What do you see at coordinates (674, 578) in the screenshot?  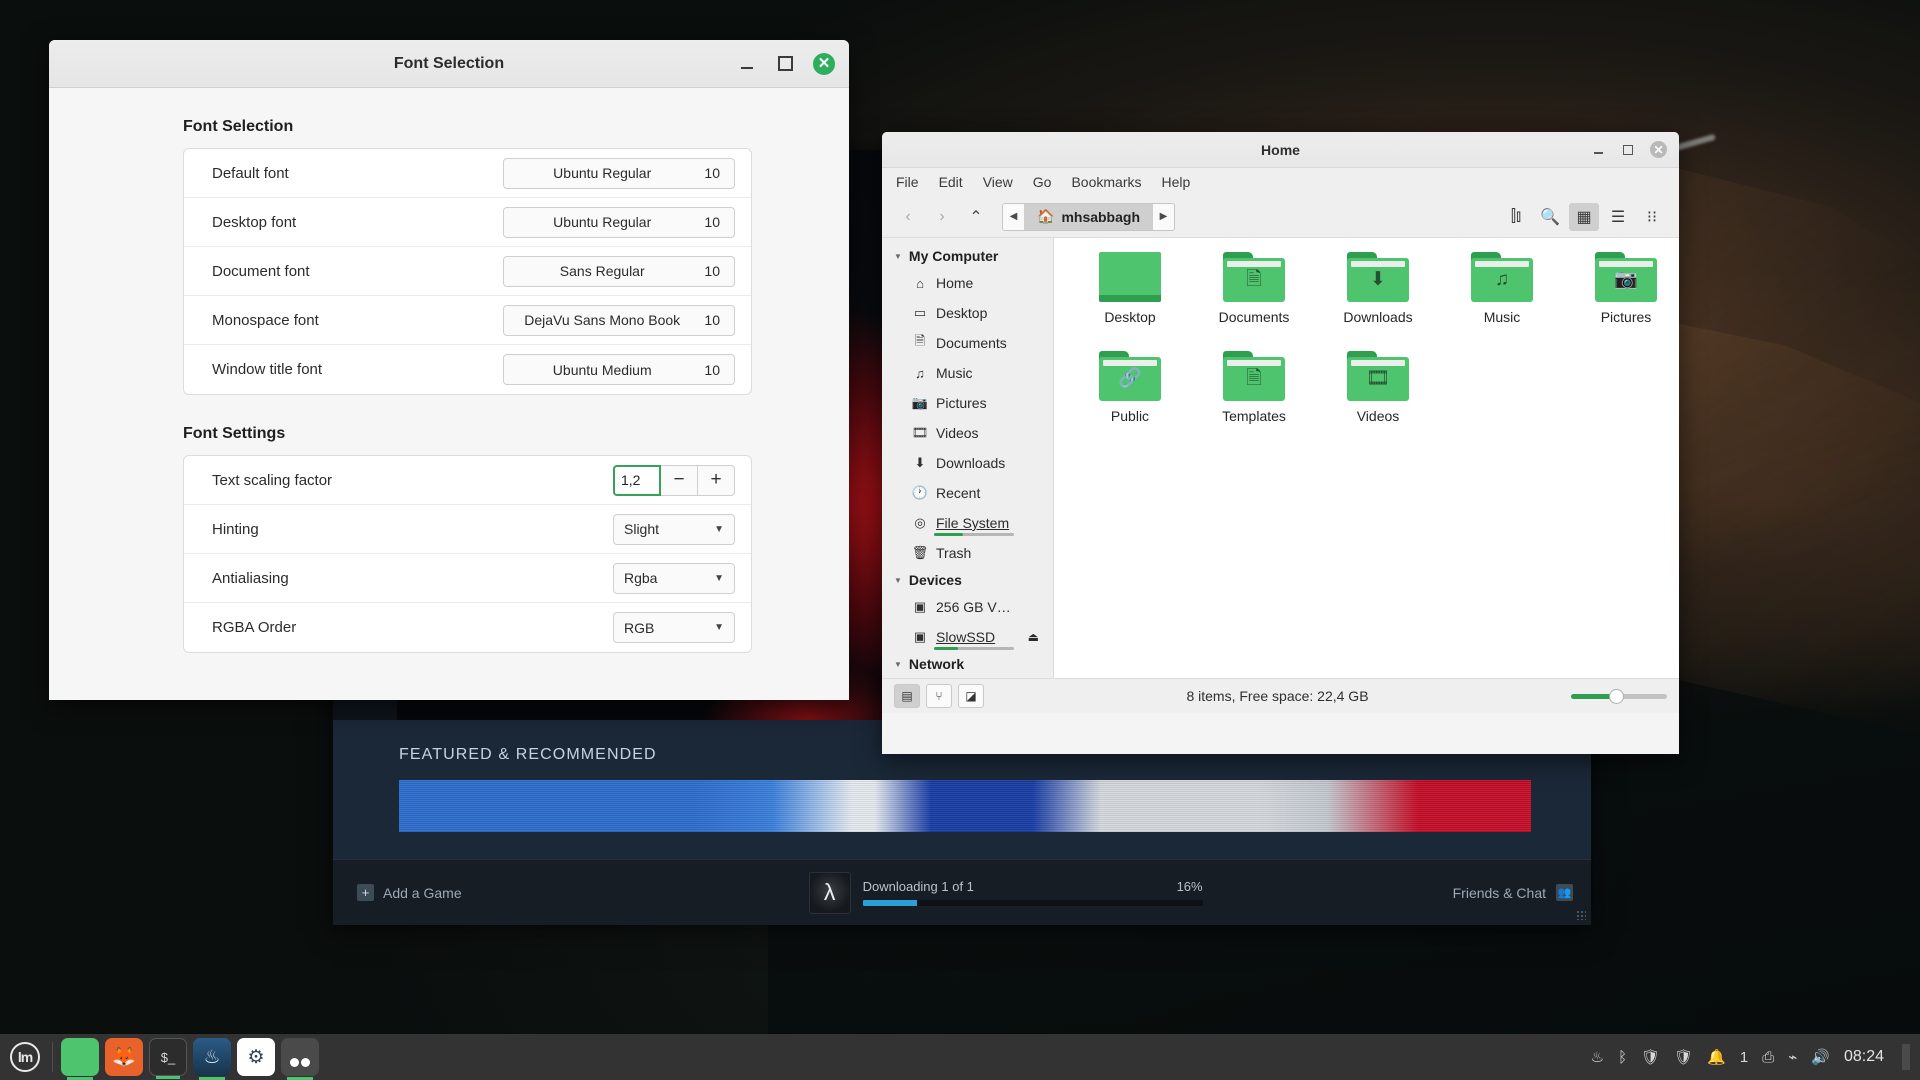 I see `antialiasing-select: Rgba ▼` at bounding box center [674, 578].